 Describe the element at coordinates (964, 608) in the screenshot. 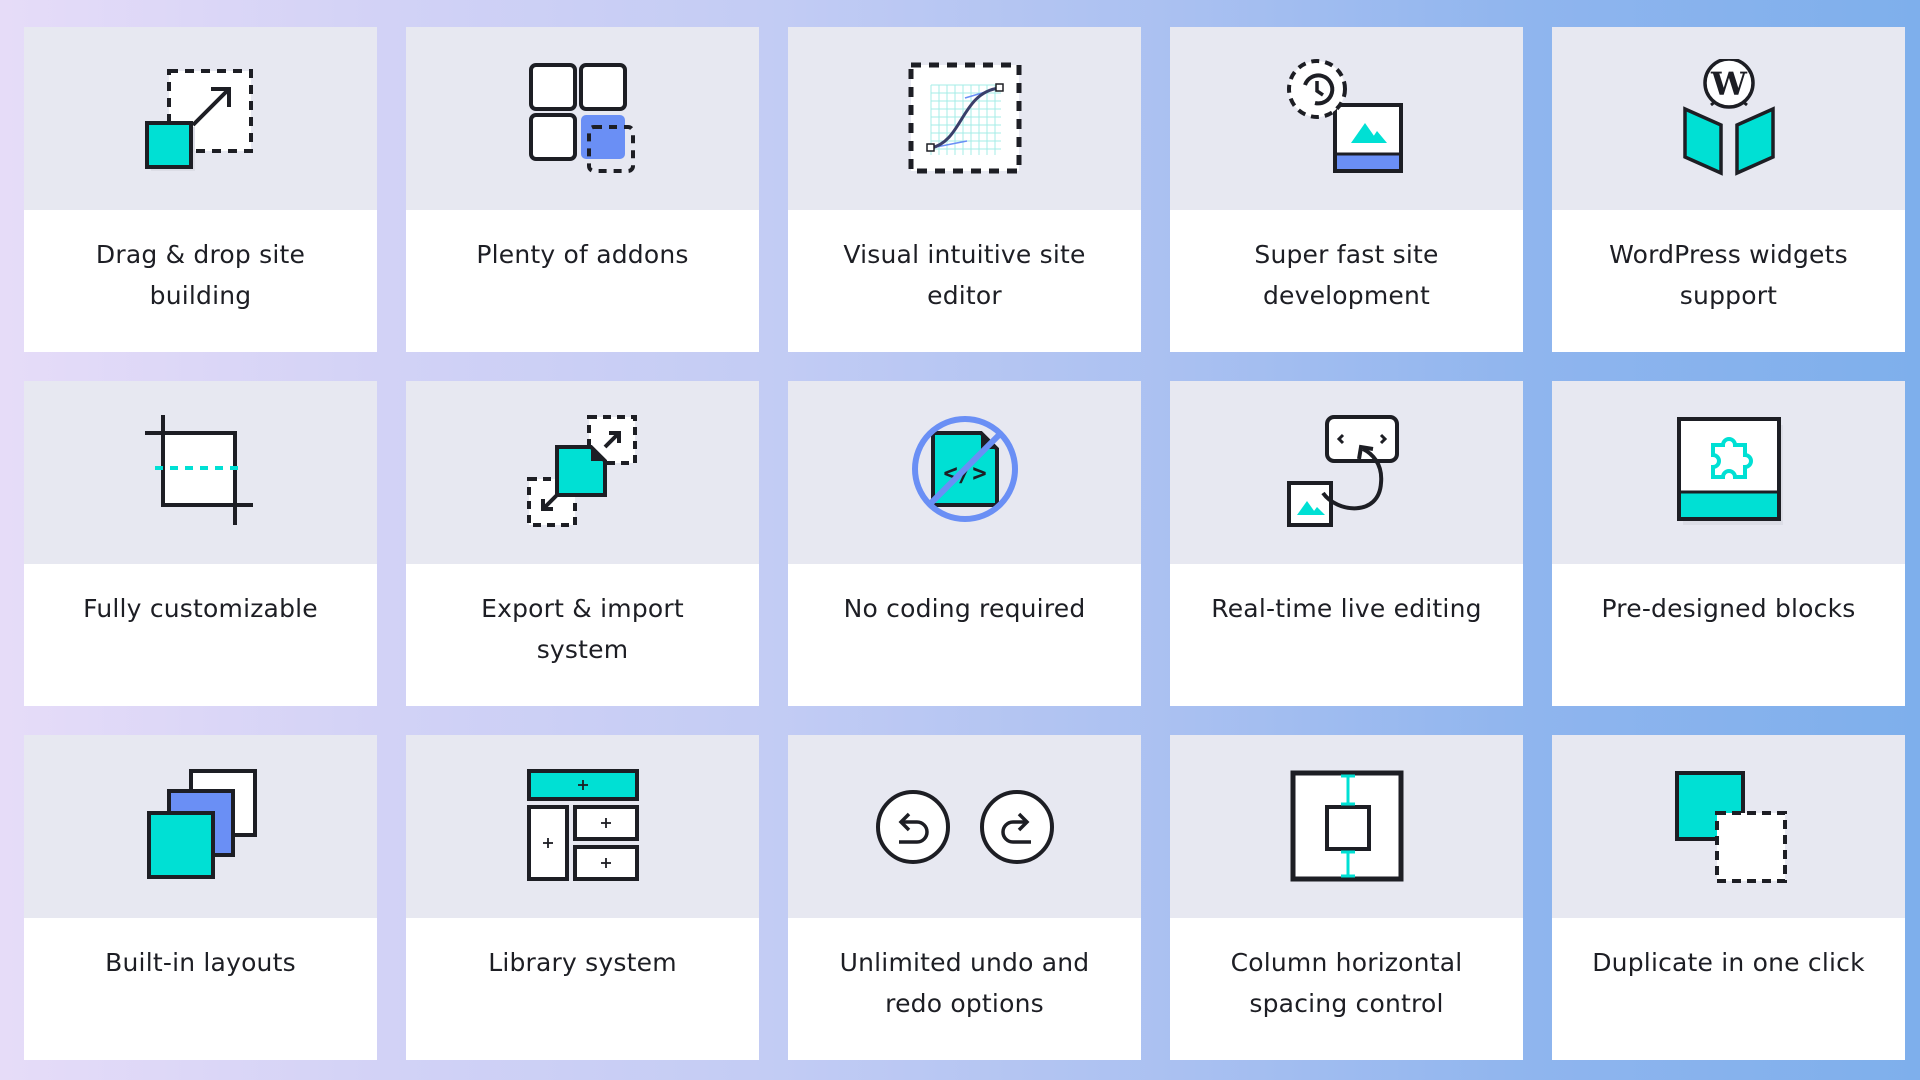

I see `feature-title: No coding required` at that location.